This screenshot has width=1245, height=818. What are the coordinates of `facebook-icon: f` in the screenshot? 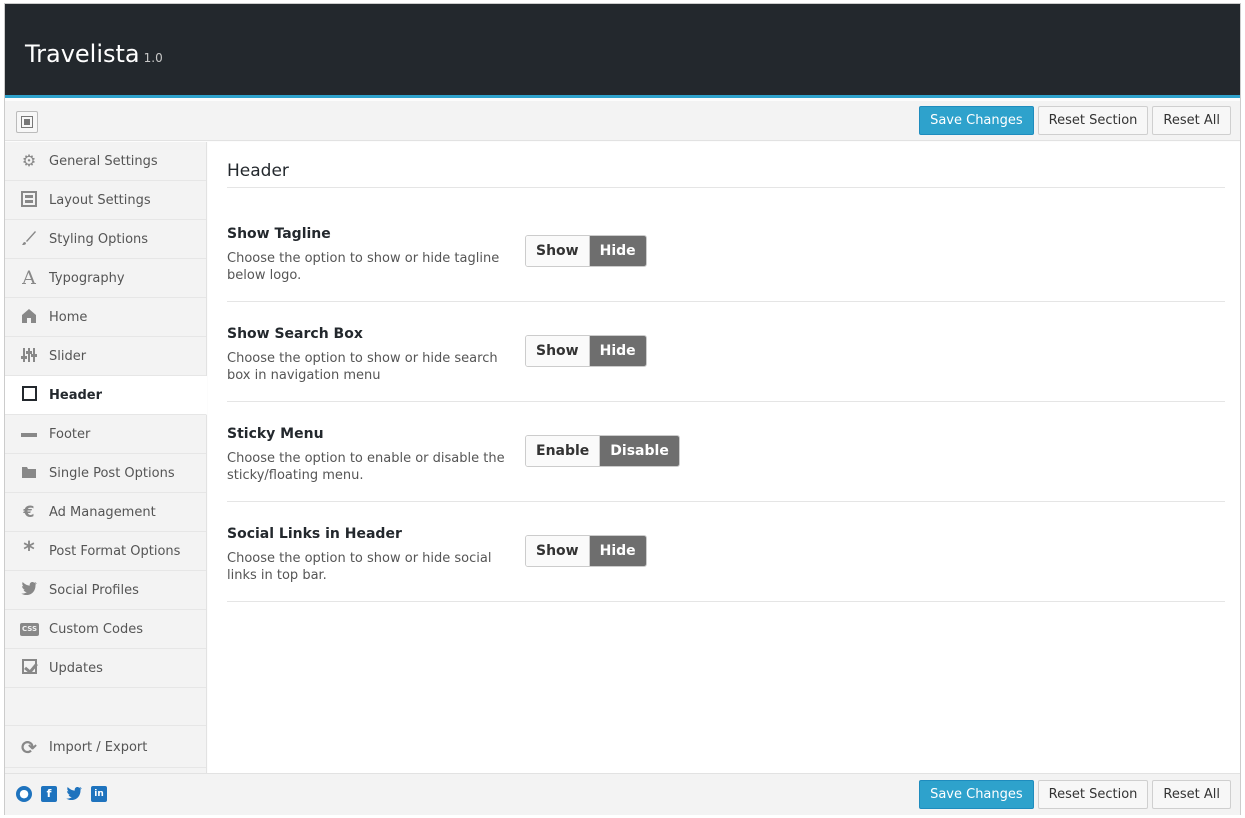 It's located at (49, 794).